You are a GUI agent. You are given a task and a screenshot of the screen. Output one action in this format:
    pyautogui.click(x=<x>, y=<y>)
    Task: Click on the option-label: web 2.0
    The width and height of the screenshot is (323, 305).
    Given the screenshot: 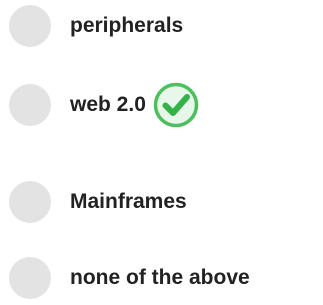 What is the action you would take?
    pyautogui.click(x=108, y=104)
    